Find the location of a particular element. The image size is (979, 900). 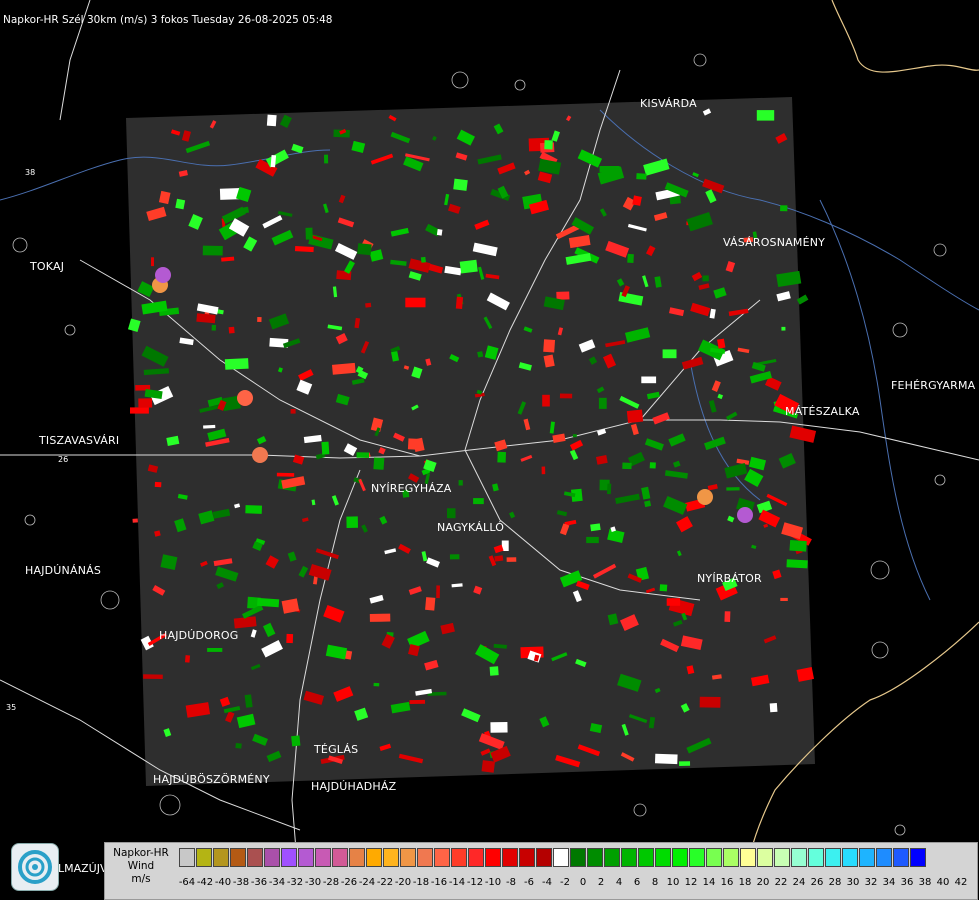

legend-tick-label: -14 is located at coordinates (457, 882).